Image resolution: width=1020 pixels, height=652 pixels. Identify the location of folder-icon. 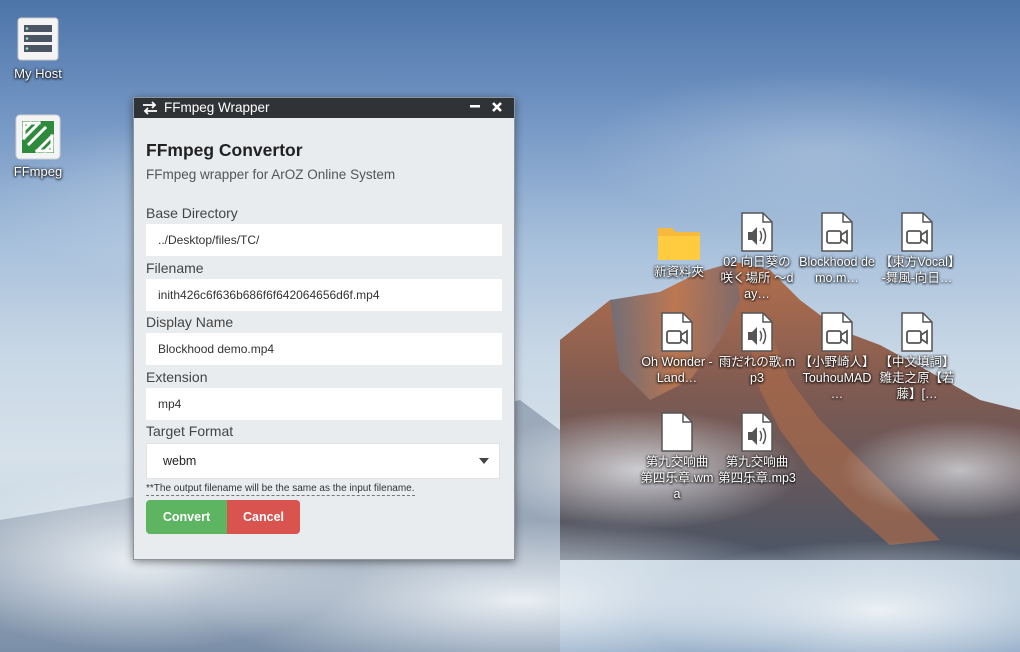
(679, 244).